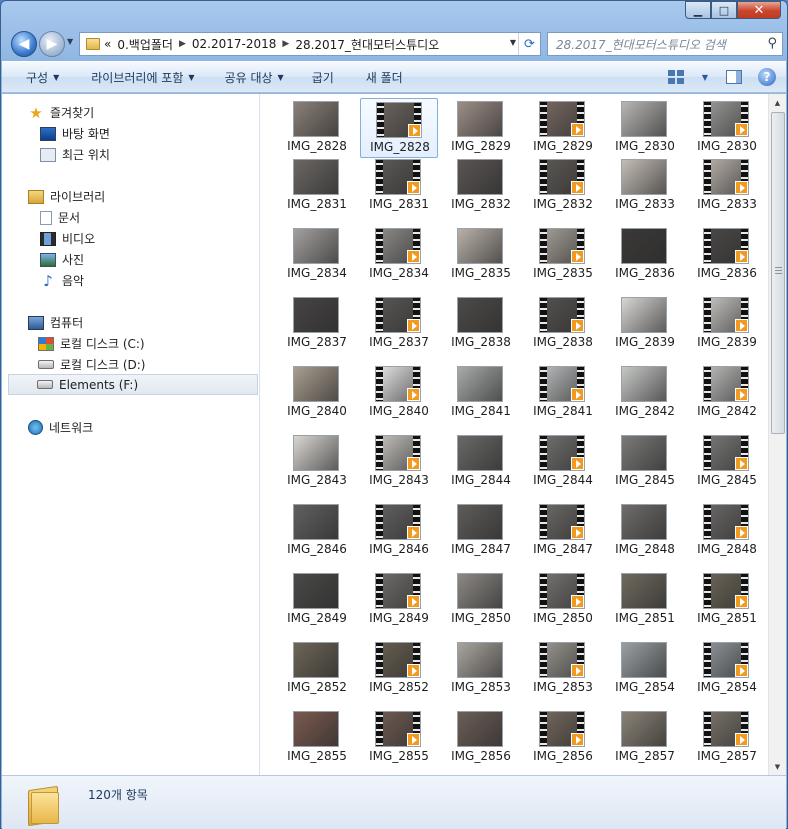 The width and height of the screenshot is (788, 829). Describe the element at coordinates (317, 669) in the screenshot. I see `image-file-item: IMG_2852` at that location.